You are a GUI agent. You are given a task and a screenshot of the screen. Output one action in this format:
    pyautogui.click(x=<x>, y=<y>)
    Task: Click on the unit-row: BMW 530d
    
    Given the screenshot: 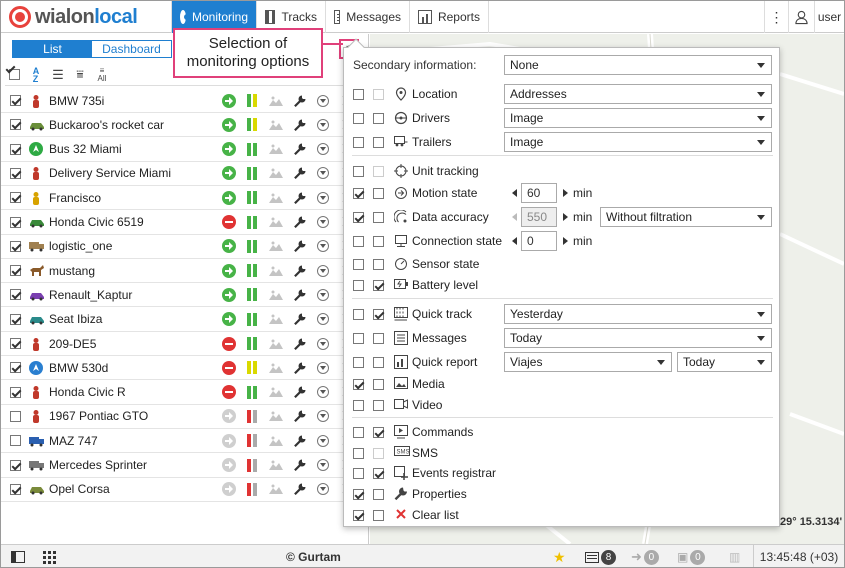 What is the action you would take?
    pyautogui.click(x=185, y=368)
    